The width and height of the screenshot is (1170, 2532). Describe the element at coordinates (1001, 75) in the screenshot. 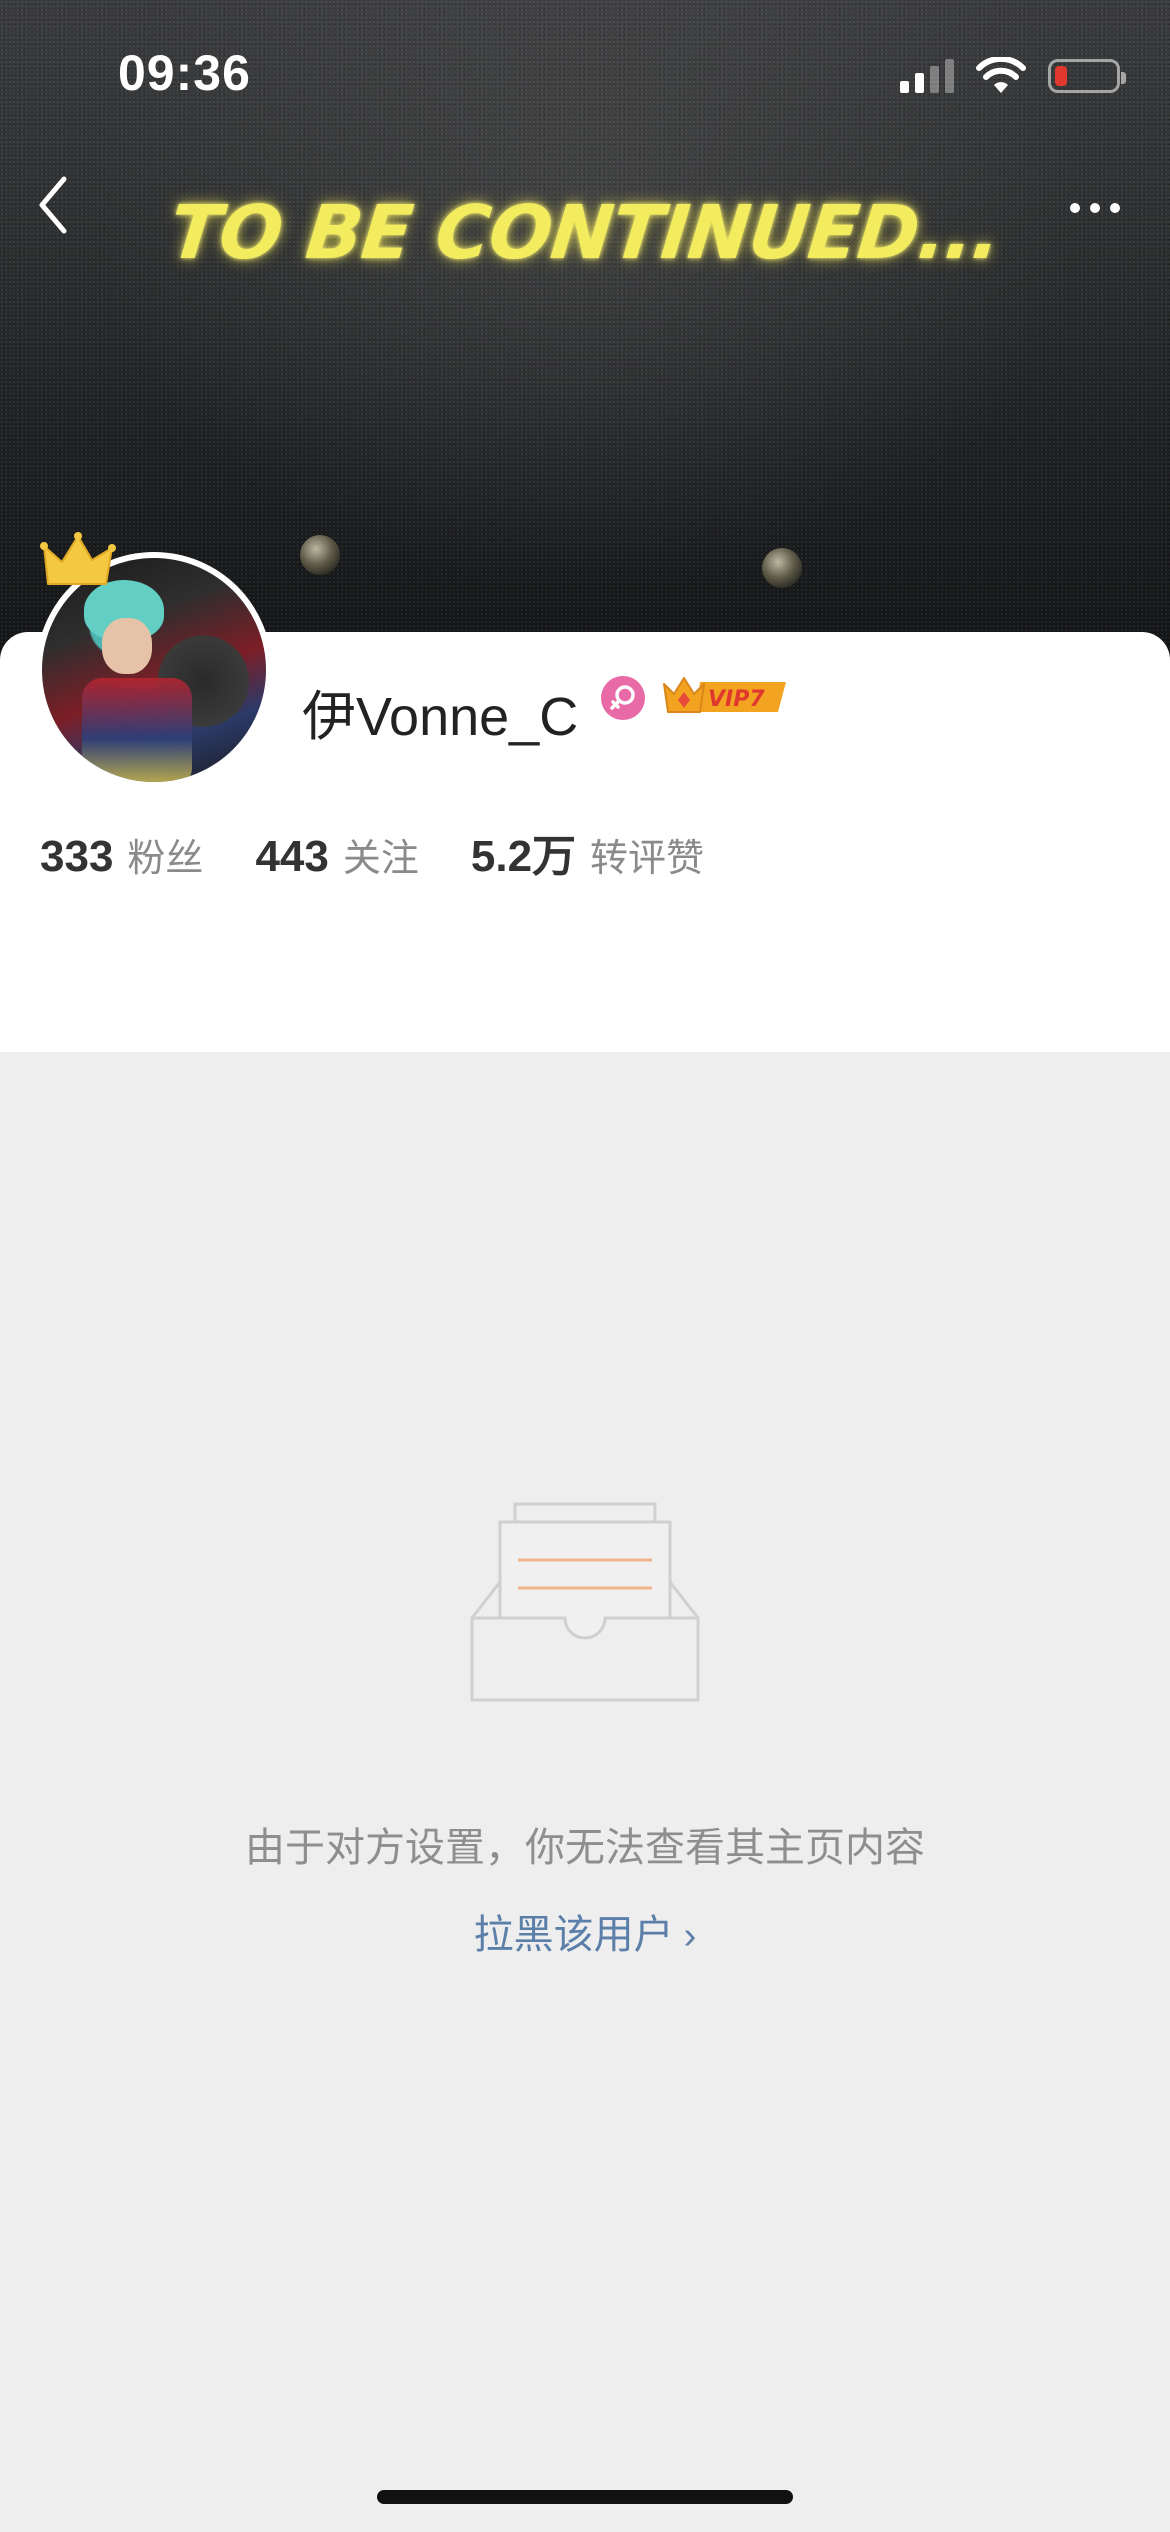

I see `wifi-icon` at that location.